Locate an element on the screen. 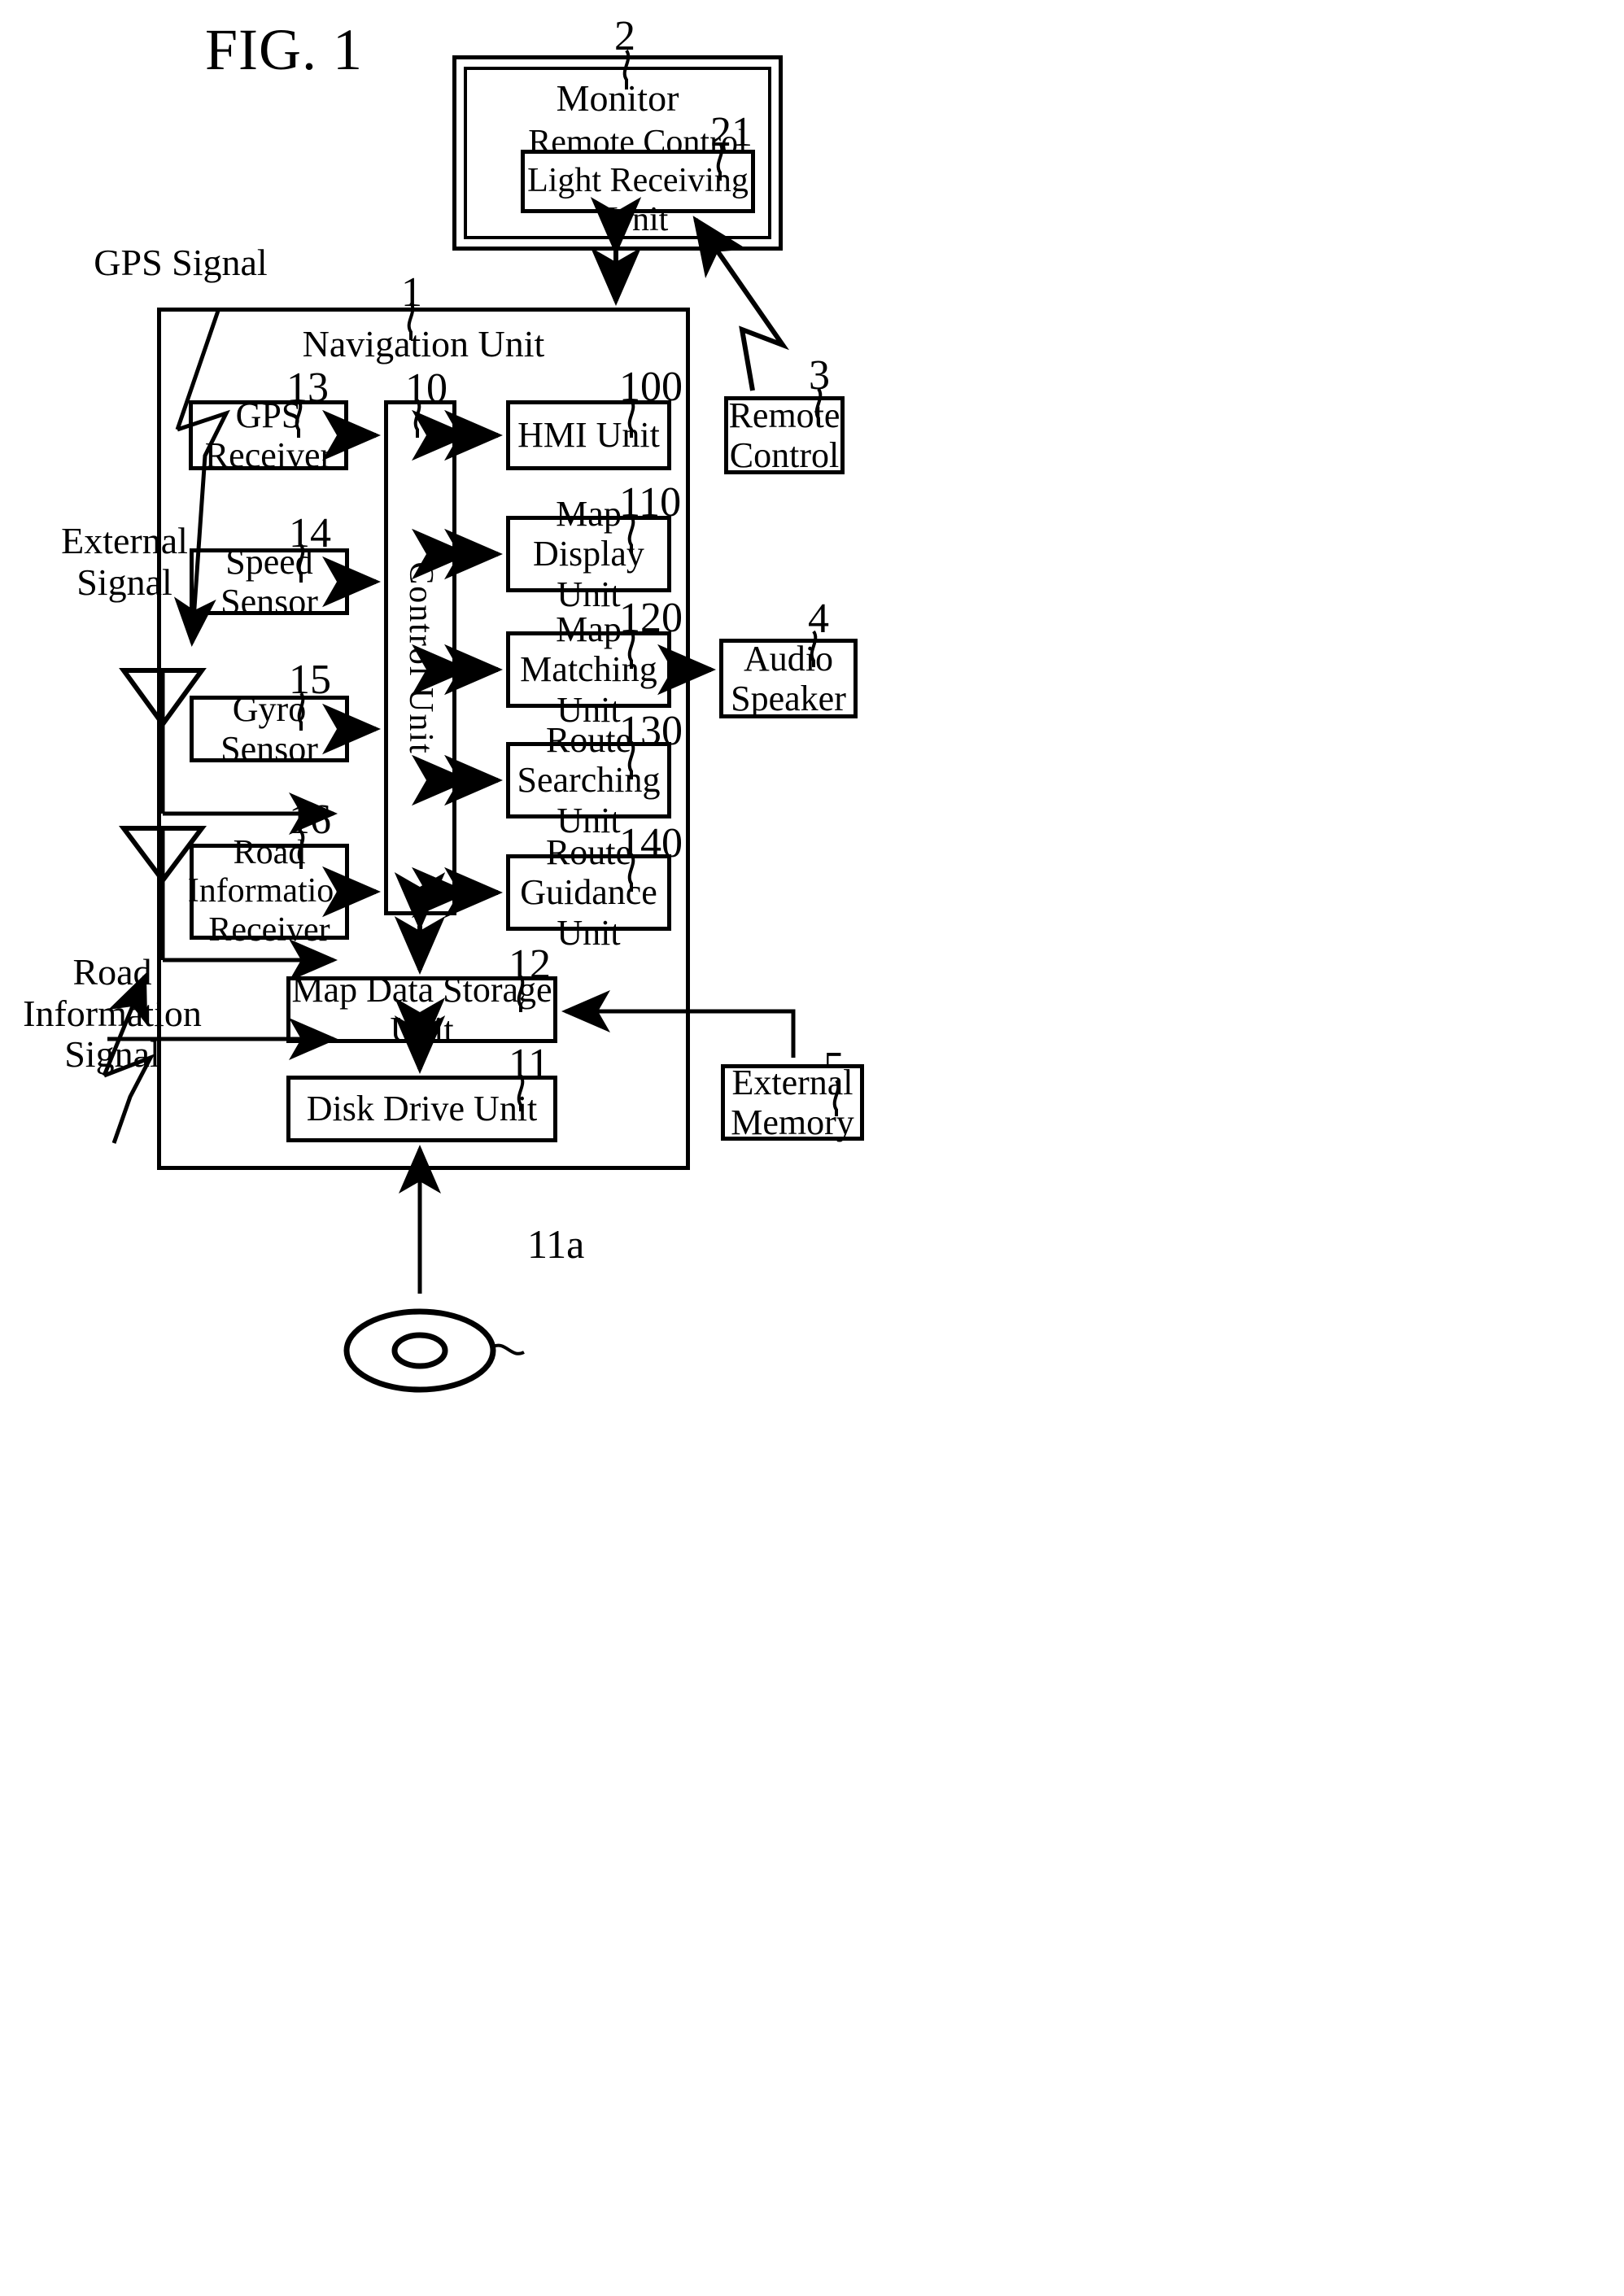 The width and height of the screenshot is (1624, 2296). map-data-storage-unit-box: Map Data Storage Unit is located at coordinates (421, 1010).